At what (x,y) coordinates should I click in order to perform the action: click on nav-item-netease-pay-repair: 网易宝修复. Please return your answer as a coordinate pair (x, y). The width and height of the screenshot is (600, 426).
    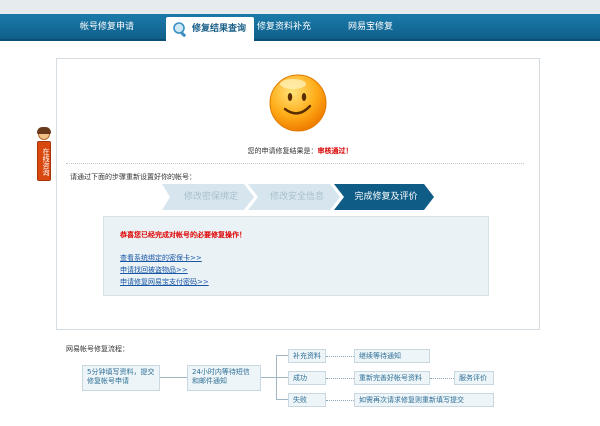
    Looking at the image, I should click on (370, 27).